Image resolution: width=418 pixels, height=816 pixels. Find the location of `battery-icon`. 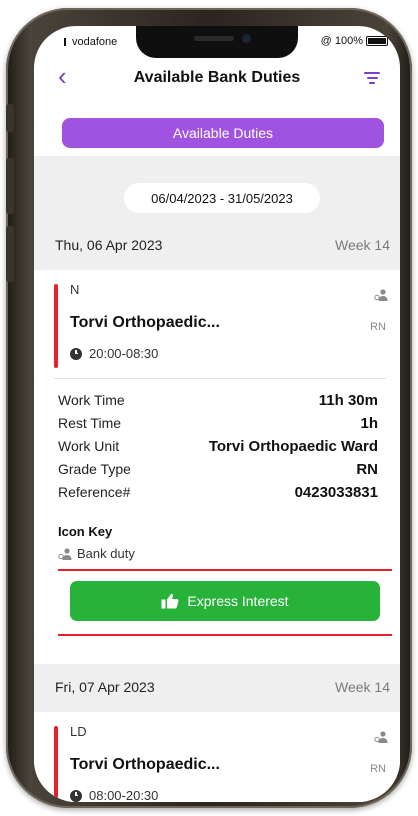

battery-icon is located at coordinates (377, 41).